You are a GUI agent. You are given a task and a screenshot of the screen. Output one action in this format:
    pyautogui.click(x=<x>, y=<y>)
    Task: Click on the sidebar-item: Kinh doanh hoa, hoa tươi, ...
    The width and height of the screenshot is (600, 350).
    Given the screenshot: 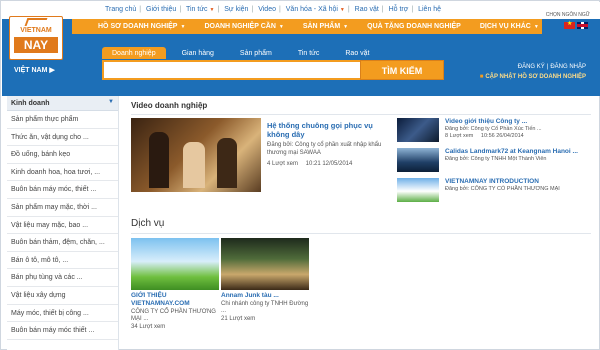 What is the action you would take?
    pyautogui.click(x=62, y=173)
    